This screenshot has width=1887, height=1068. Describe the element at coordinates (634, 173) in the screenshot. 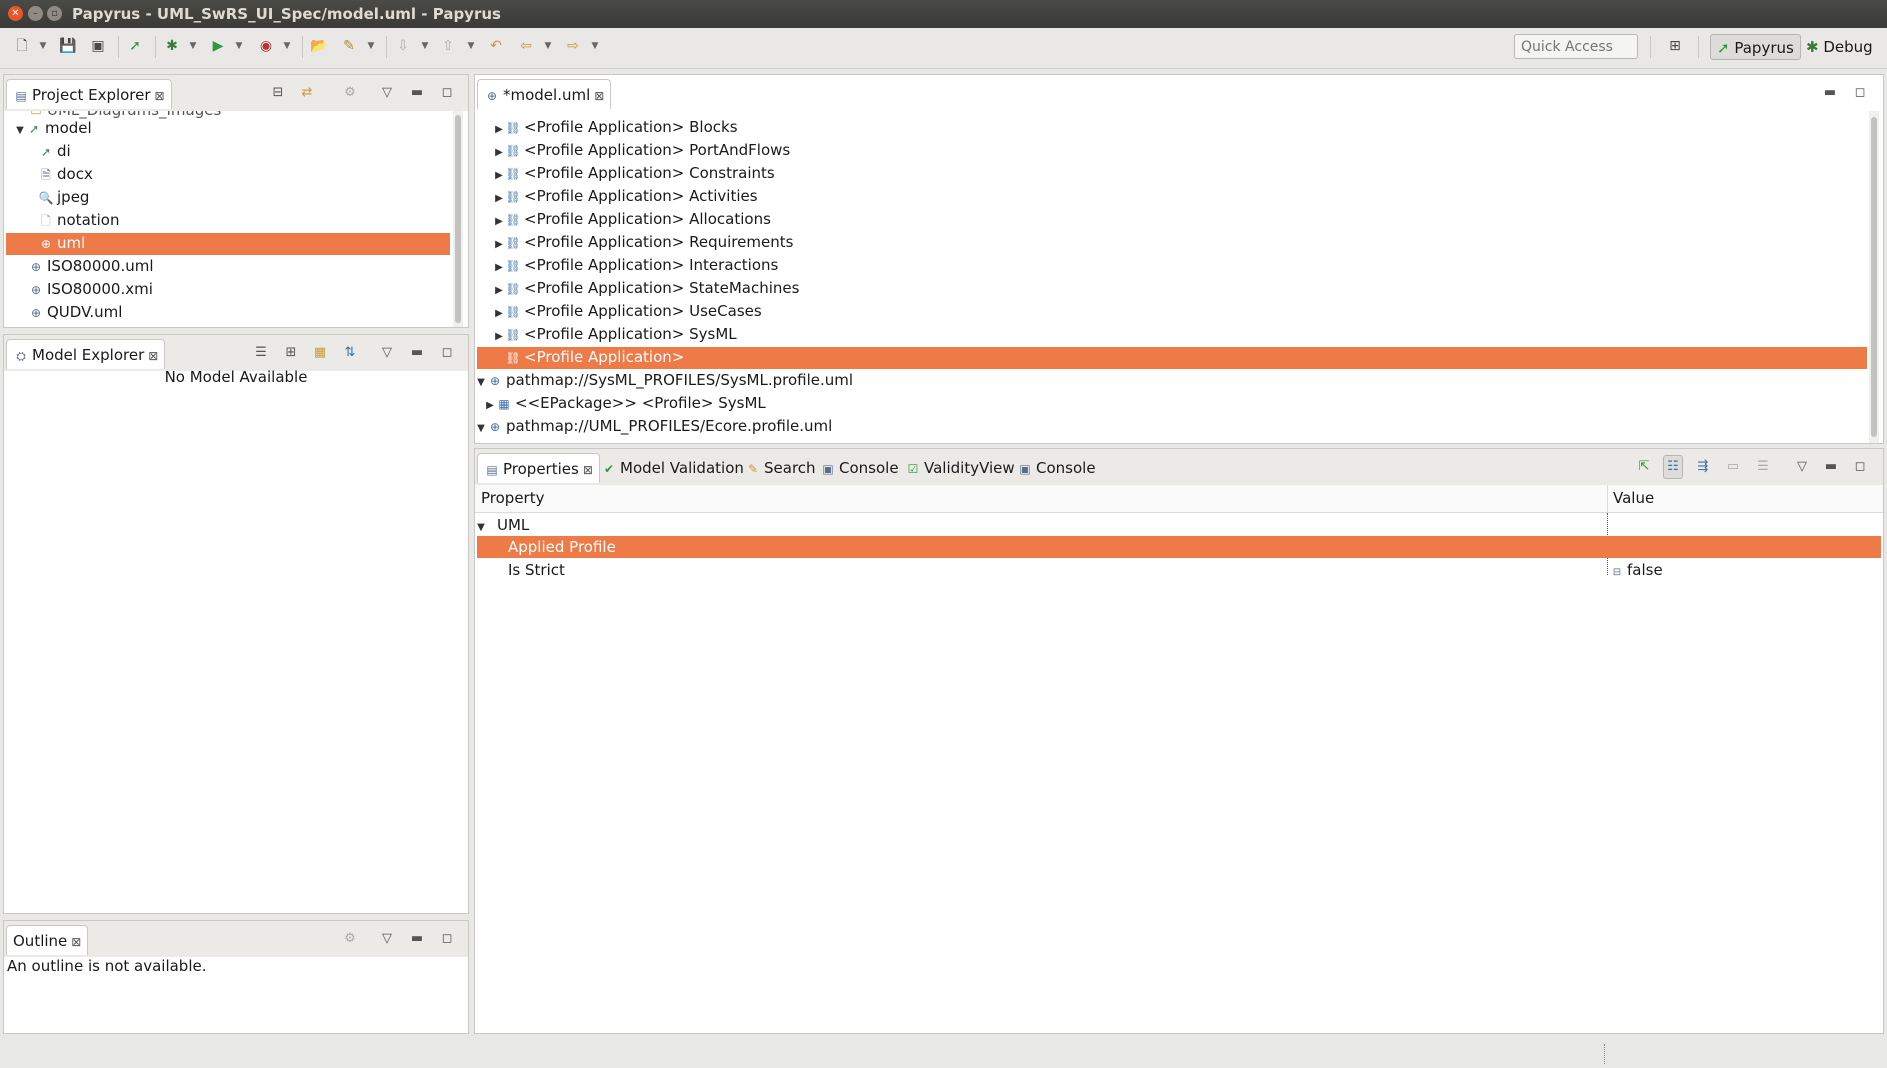

I see `tree-row-profile-application: ▶ ⛓ <Profile Application> Constraints` at that location.